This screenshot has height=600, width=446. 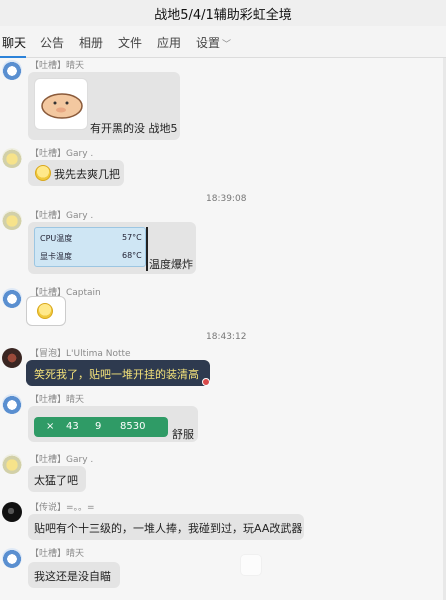 I want to click on message-text: 笑死我了，贴吧一堆开挂的装清高, so click(x=116, y=374).